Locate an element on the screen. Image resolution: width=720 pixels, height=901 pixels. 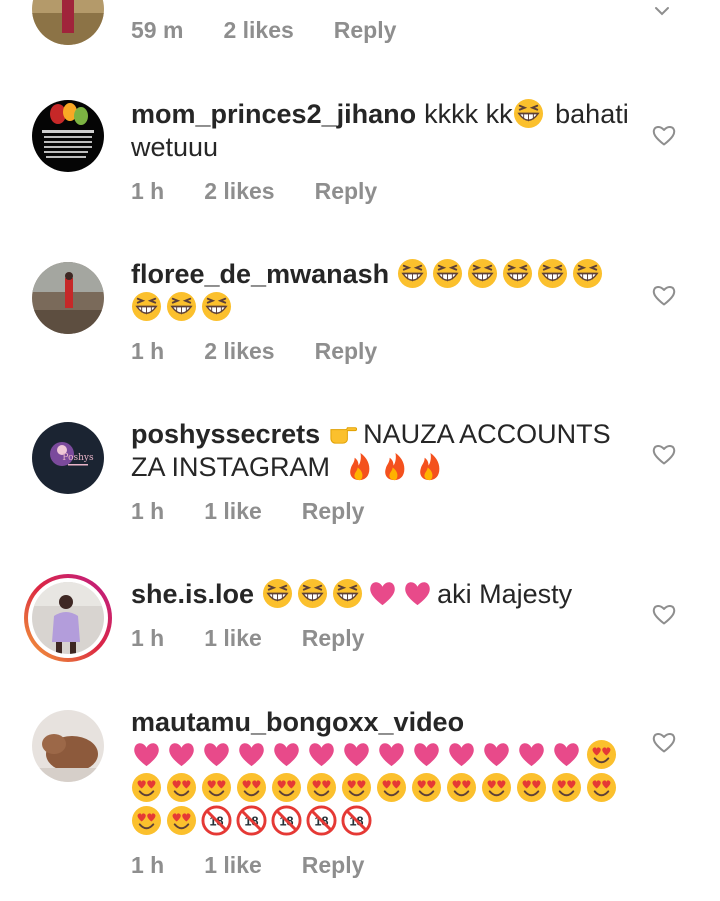
backhand-pointing-right-emoji is located at coordinates (343, 433).